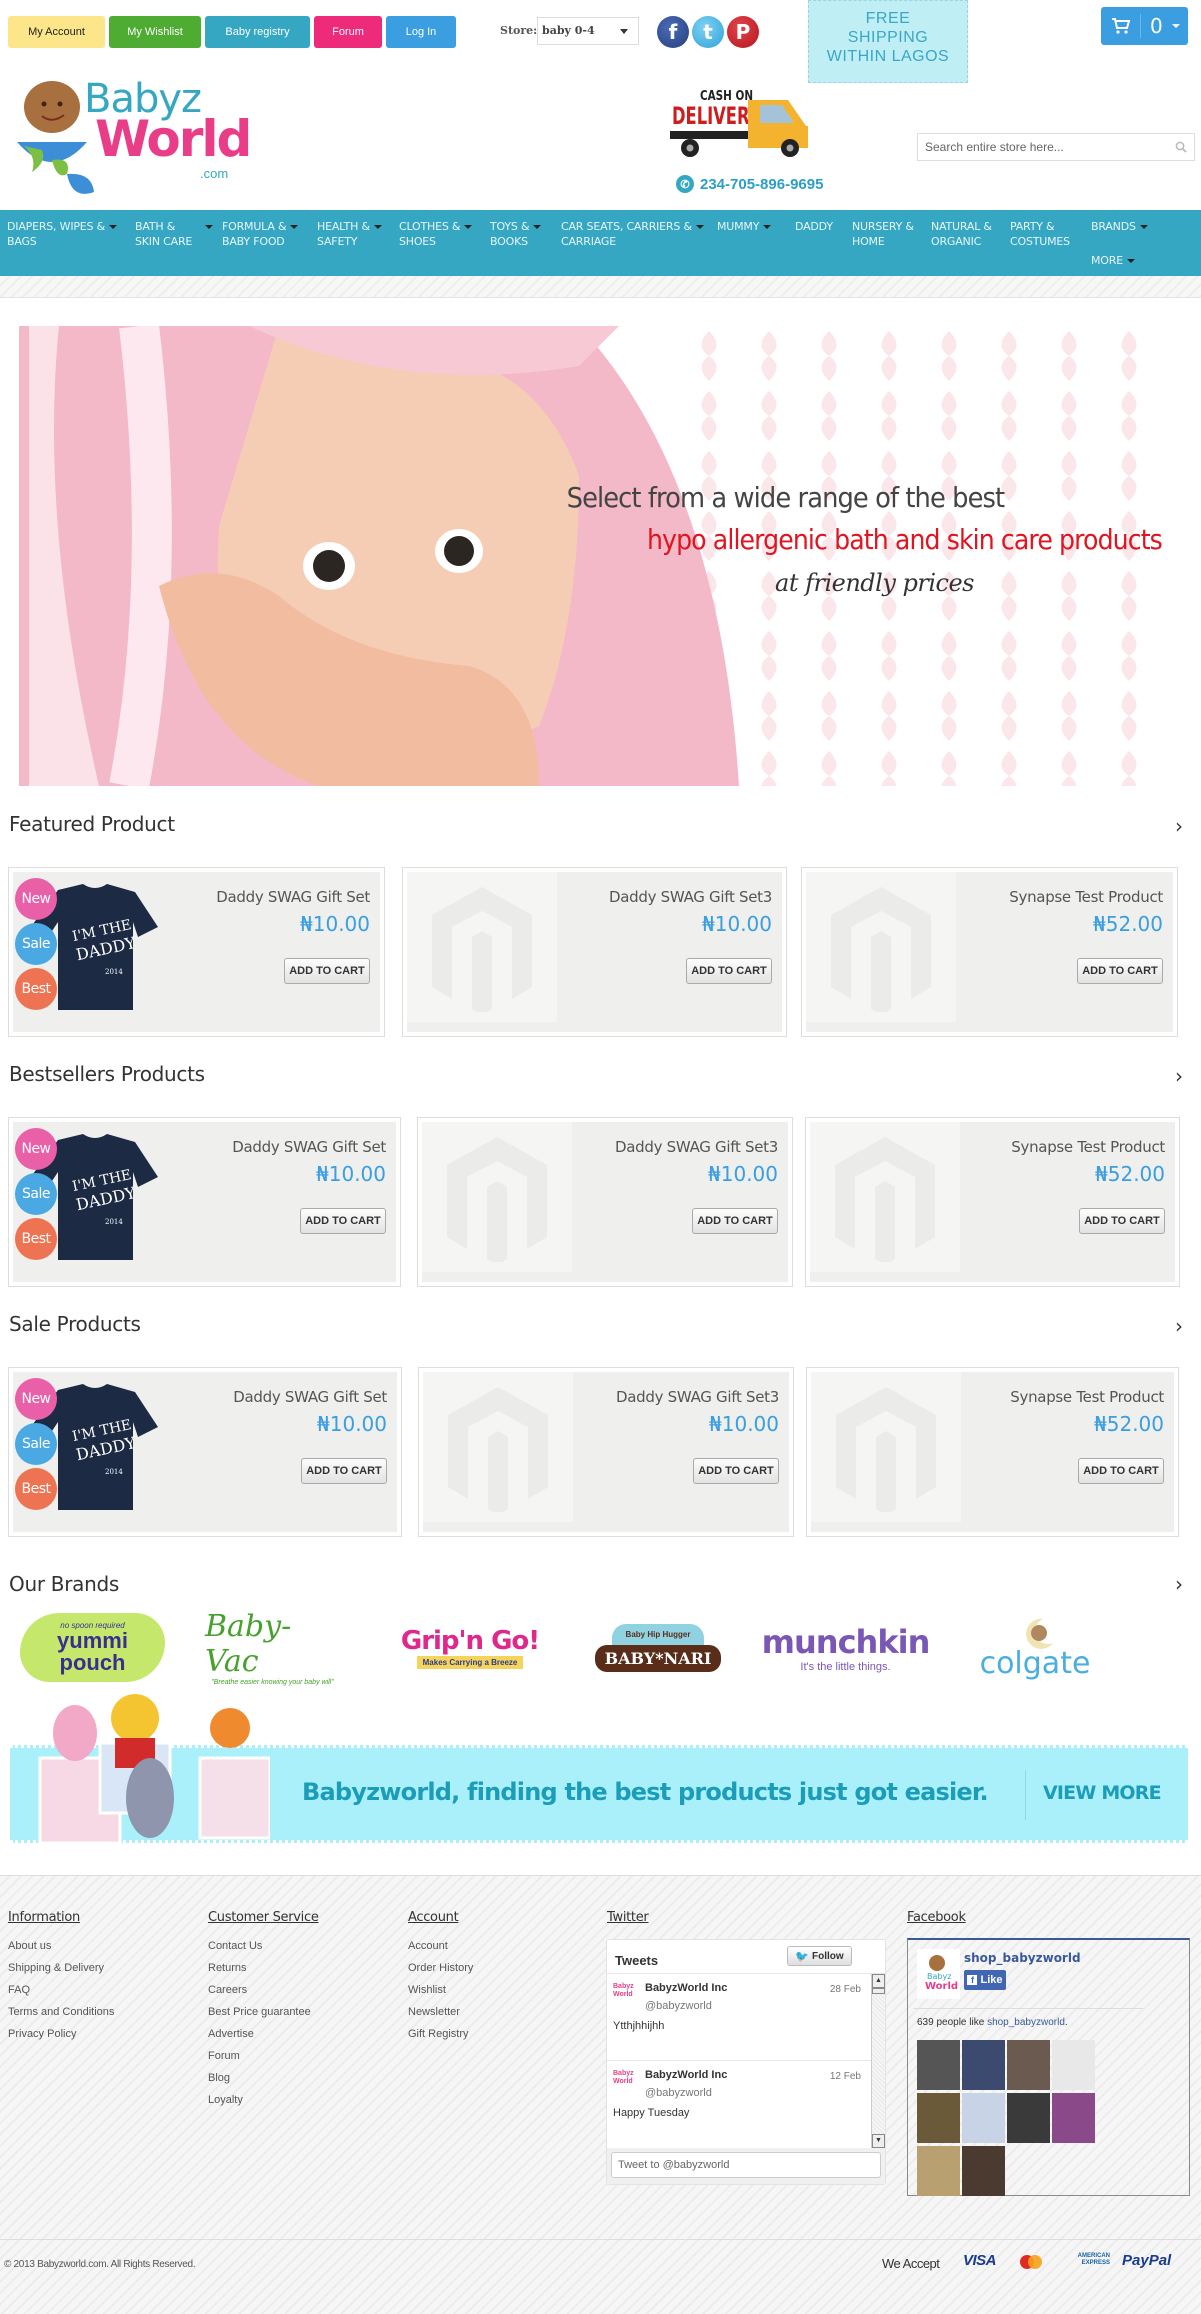 Image resolution: width=1201 pixels, height=2314 pixels. Describe the element at coordinates (257, 32) in the screenshot. I see `baby-registry-button: Baby registry` at that location.